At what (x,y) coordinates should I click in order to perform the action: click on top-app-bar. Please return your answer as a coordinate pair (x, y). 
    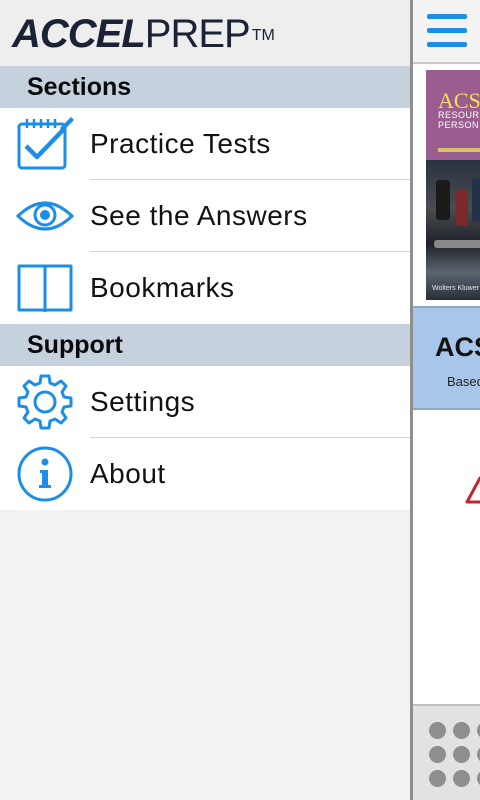
    Looking at the image, I should click on (446, 32).